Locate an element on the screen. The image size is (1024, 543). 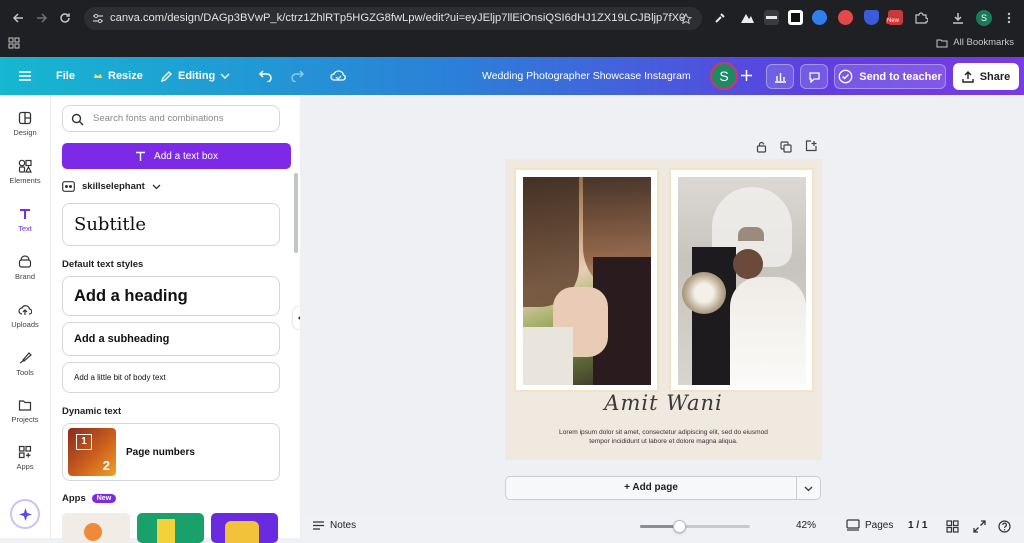
pages-button: Pages is located at coordinates (869, 525).